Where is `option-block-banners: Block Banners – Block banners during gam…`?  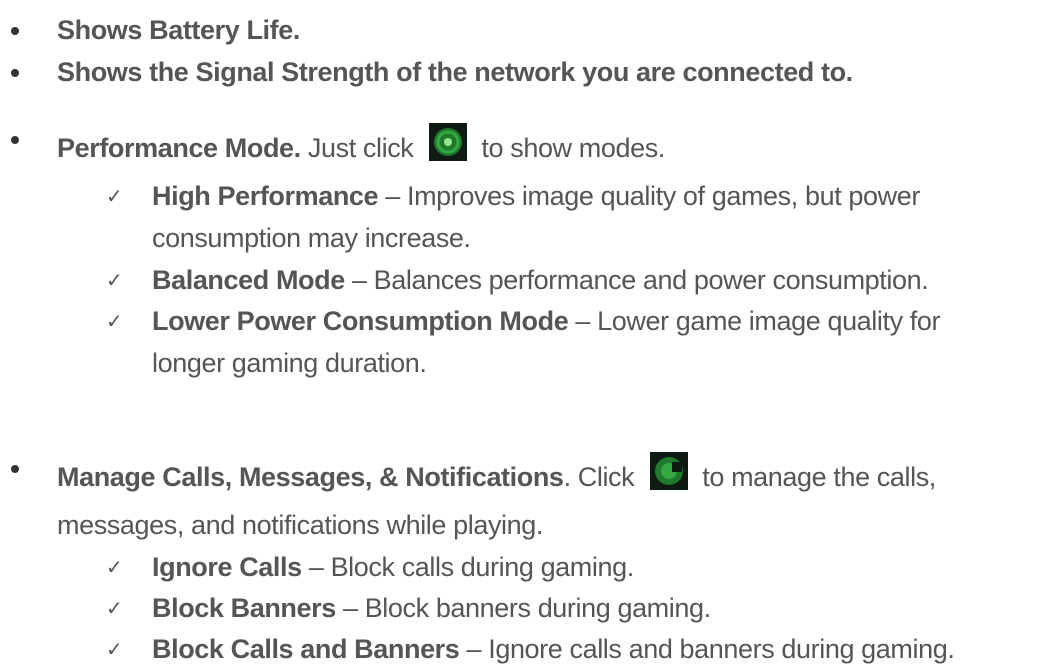
option-block-banners: Block Banners – Block banners during gam… is located at coordinates (431, 608).